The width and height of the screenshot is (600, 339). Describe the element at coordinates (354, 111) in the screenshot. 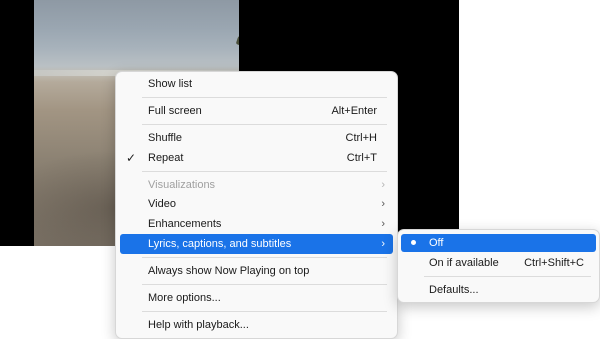

I see `shortcut-label: Alt+Enter` at that location.